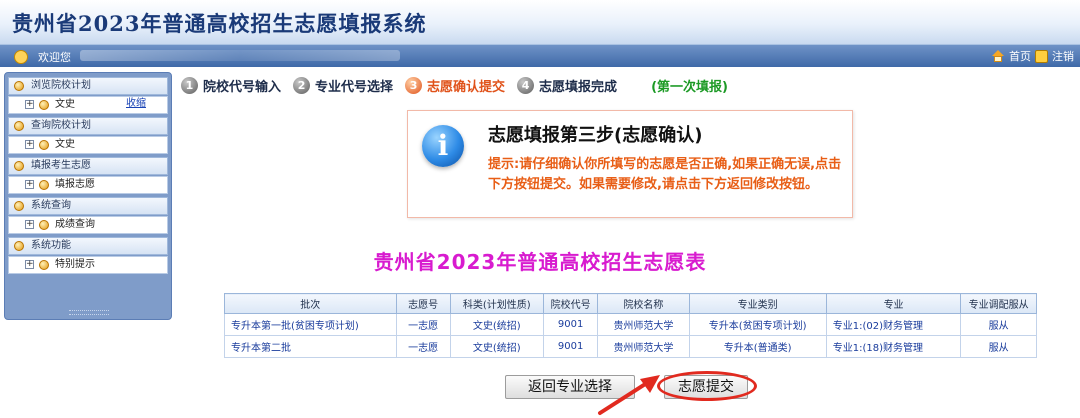 This screenshot has width=1080, height=418. What do you see at coordinates (757, 346) in the screenshot?
I see `cell-major-type: 专升本(普通类)` at bounding box center [757, 346].